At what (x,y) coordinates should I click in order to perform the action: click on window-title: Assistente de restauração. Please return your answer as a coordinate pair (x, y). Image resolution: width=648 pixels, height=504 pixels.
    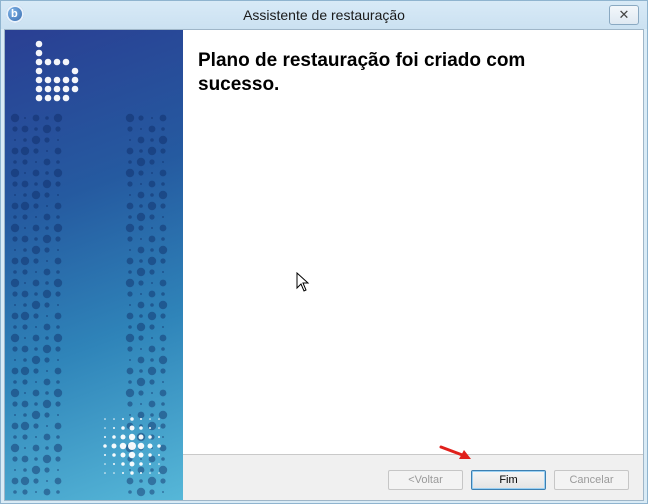
    Looking at the image, I should click on (324, 15).